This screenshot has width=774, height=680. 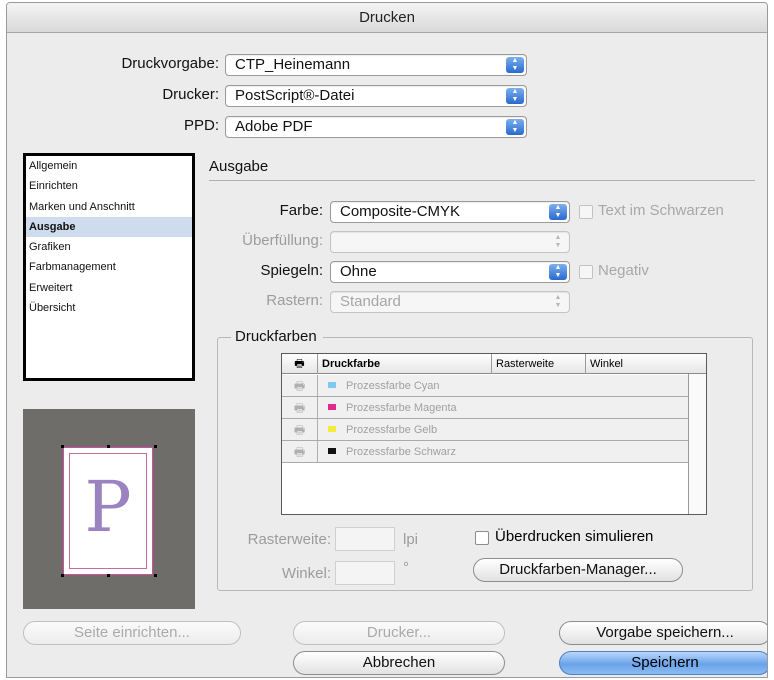 What do you see at coordinates (109, 288) in the screenshot?
I see `sidebar-item-erweitert: Erweitert` at bounding box center [109, 288].